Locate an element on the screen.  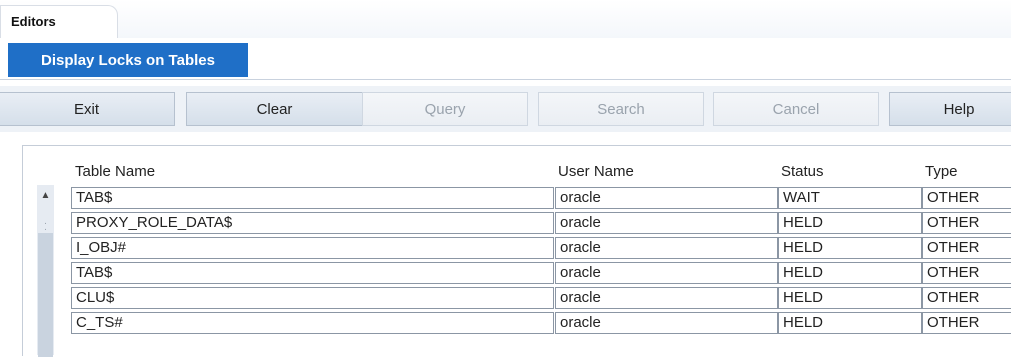
exit-button: Exit is located at coordinates (87, 109).